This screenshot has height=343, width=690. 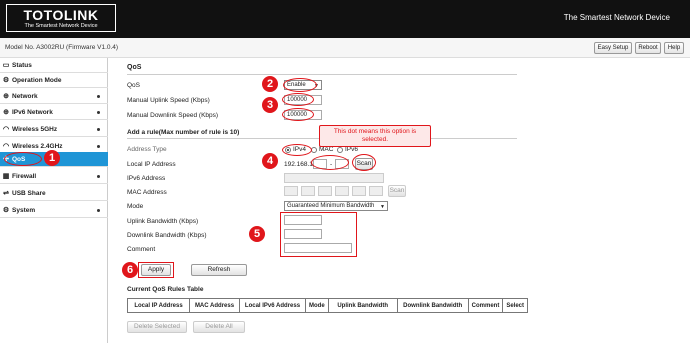 What do you see at coordinates (141, 249) in the screenshot?
I see `comment-label: Comment` at bounding box center [141, 249].